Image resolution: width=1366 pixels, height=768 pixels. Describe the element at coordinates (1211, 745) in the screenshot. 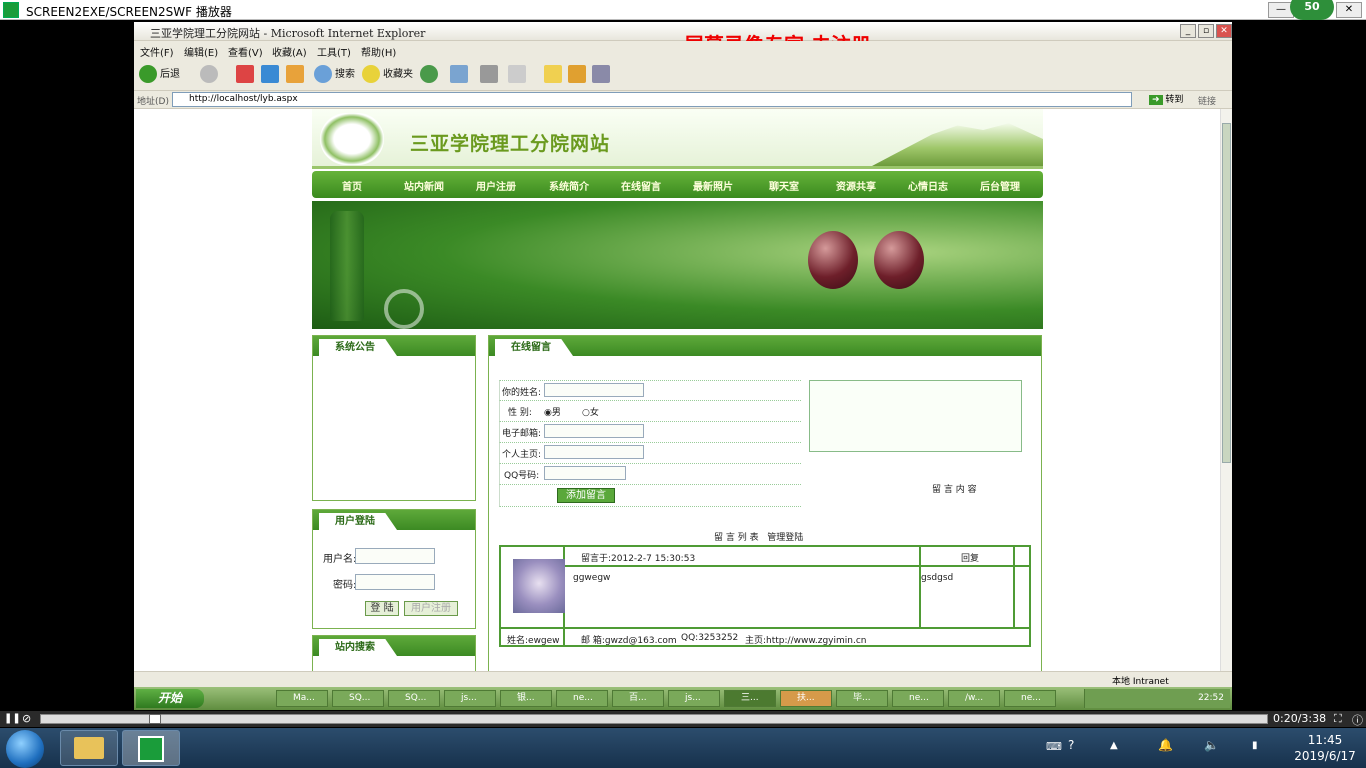

I see `volume-icon: 🔈` at that location.